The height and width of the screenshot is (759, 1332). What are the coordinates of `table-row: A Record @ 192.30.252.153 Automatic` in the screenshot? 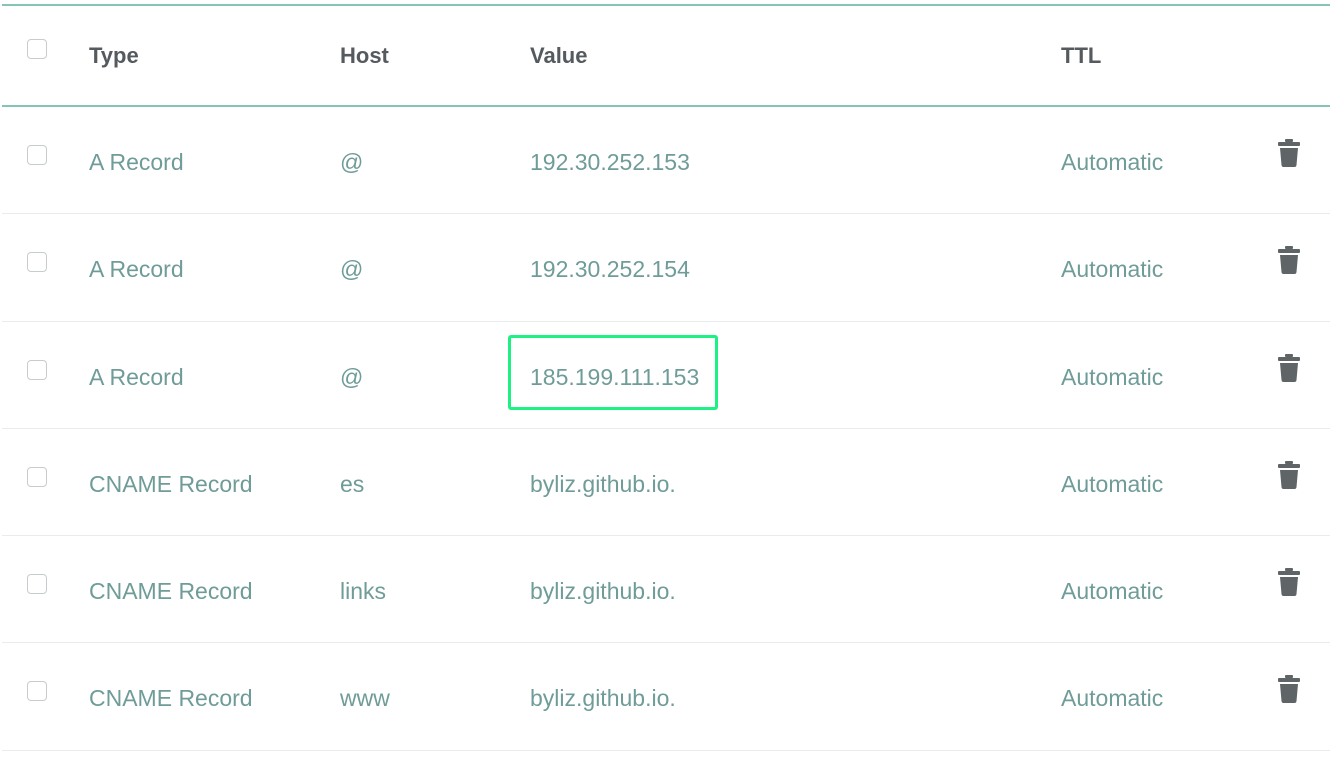 It's located at (666, 161).